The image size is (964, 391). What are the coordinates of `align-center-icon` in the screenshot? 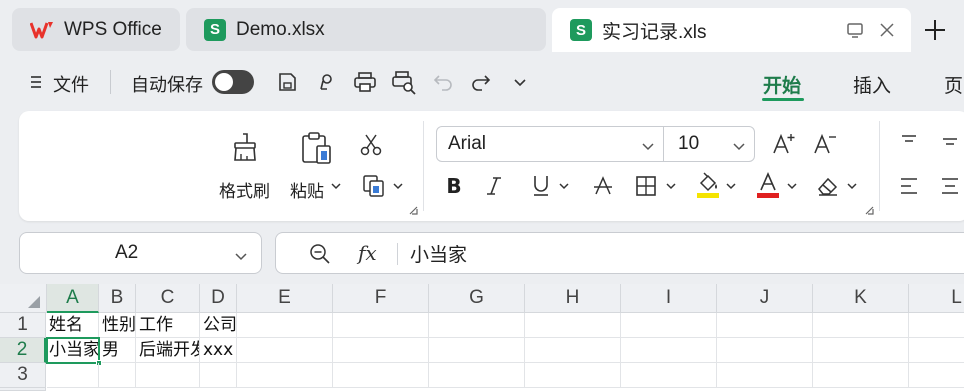 It's located at (950, 186).